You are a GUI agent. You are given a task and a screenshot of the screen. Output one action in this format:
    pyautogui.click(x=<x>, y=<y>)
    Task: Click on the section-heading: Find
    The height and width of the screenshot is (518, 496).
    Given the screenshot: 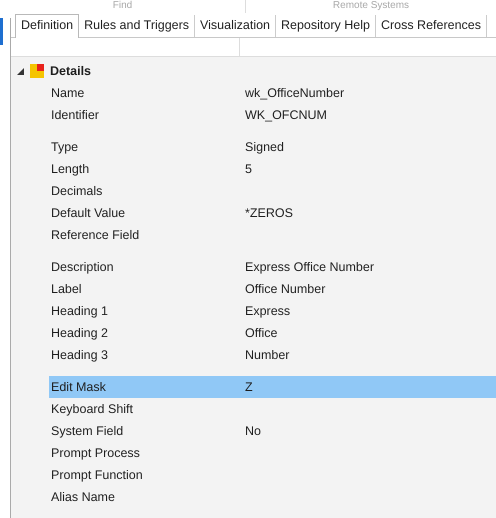 What is the action you would take?
    pyautogui.click(x=123, y=6)
    